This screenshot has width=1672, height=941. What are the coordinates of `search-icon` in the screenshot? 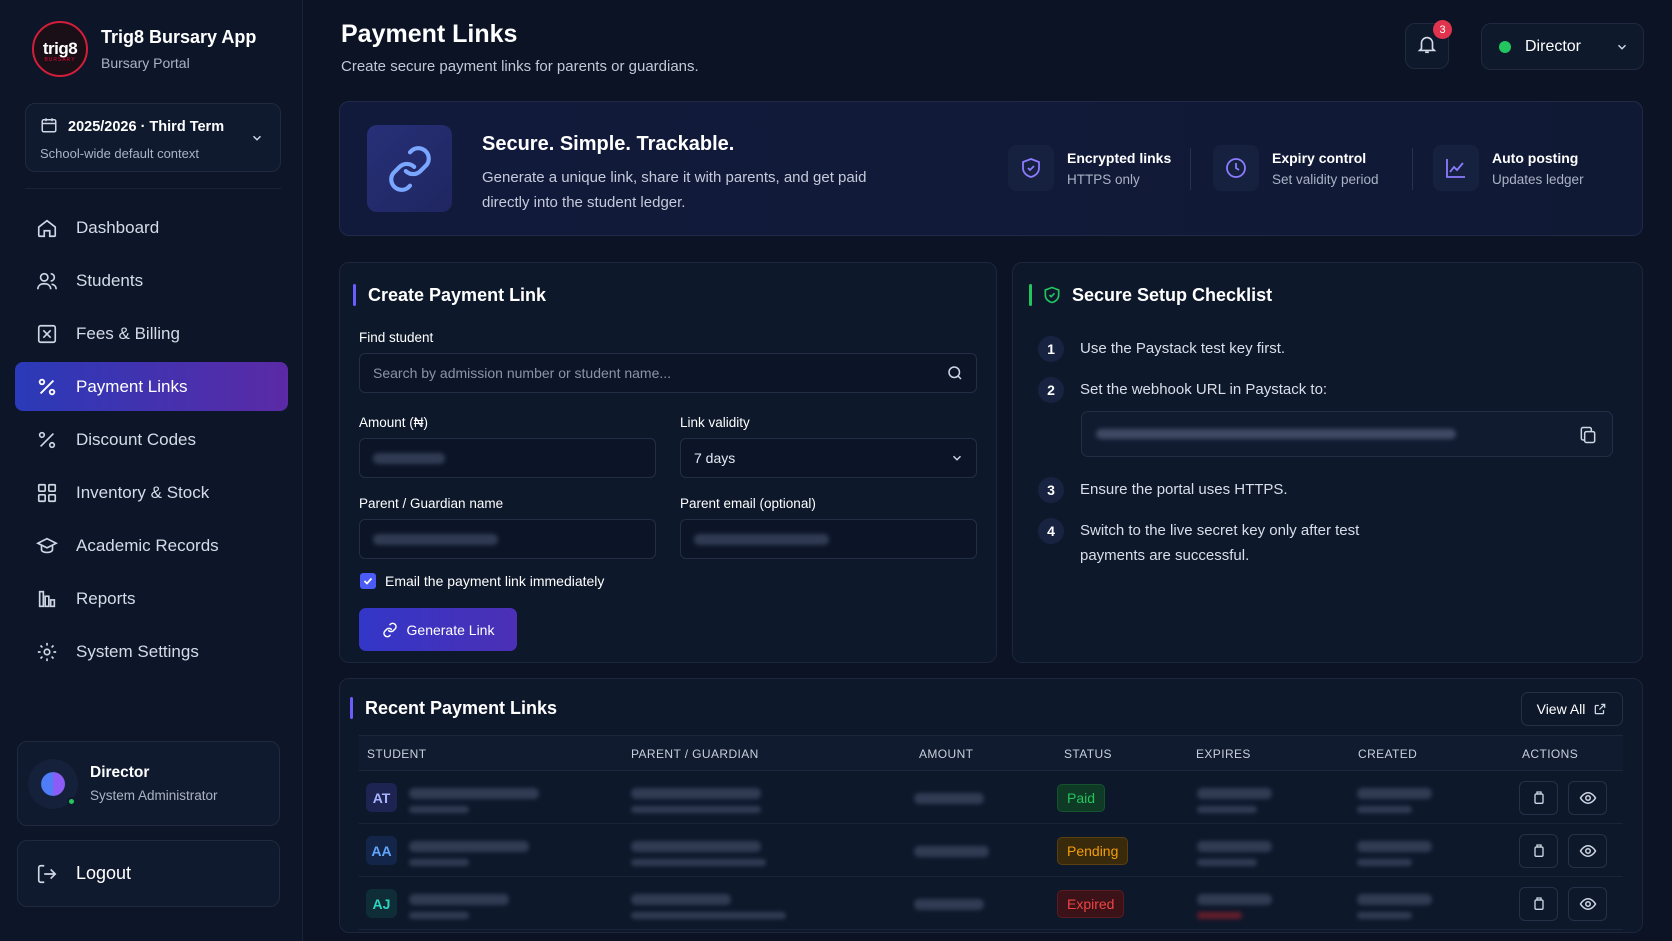 It's located at (955, 374).